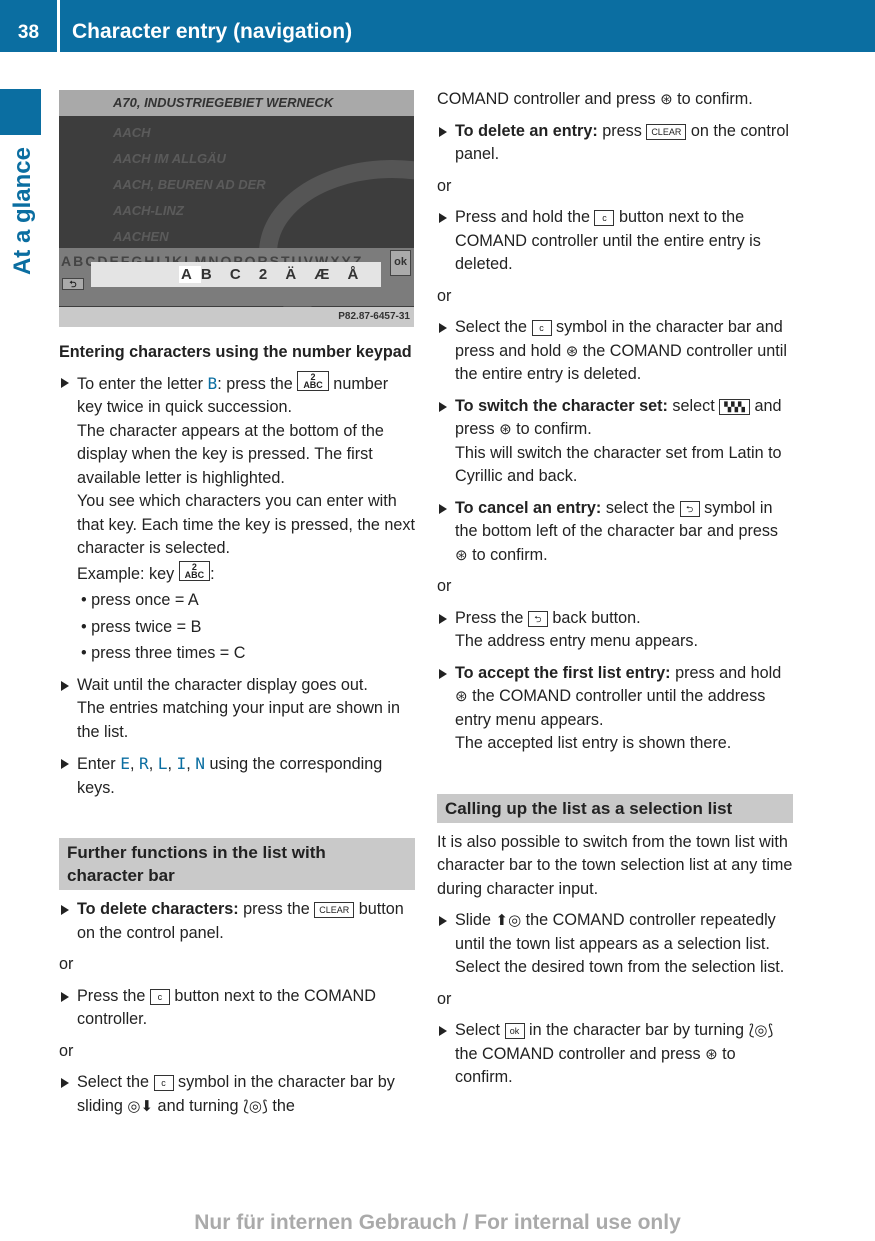 The width and height of the screenshot is (875, 1241). What do you see at coordinates (400, 263) in the screenshot?
I see `ok-key: ok` at bounding box center [400, 263].